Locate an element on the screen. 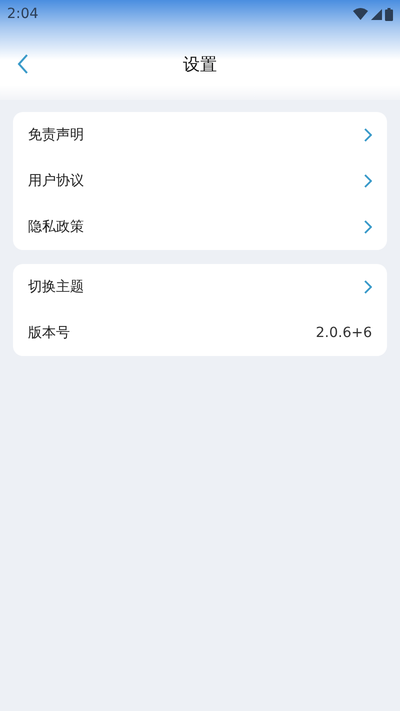  setting-label: 用户协议 is located at coordinates (56, 181).